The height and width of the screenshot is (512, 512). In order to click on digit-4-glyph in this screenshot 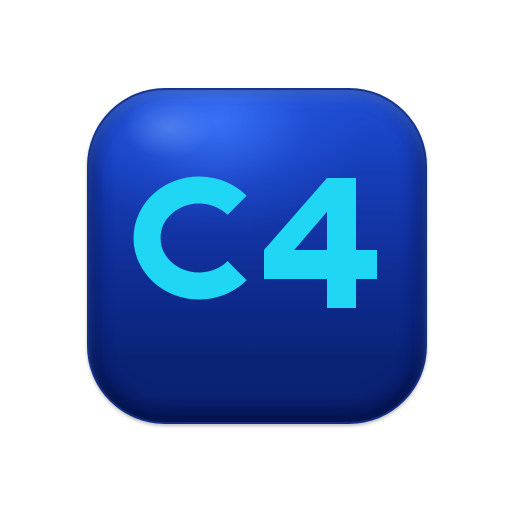, I will do `click(320, 243)`.